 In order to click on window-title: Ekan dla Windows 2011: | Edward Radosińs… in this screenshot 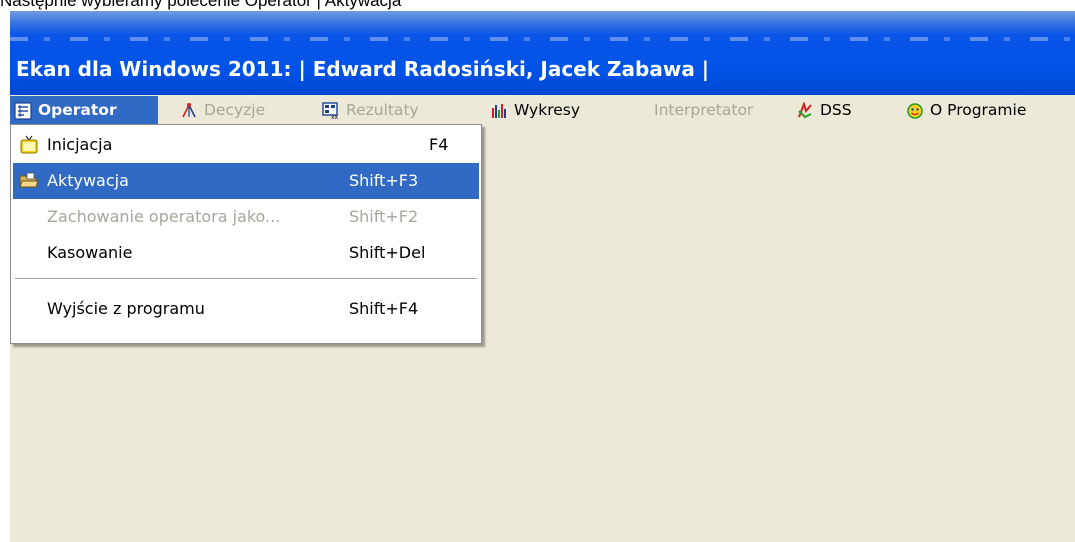, I will do `click(363, 69)`.